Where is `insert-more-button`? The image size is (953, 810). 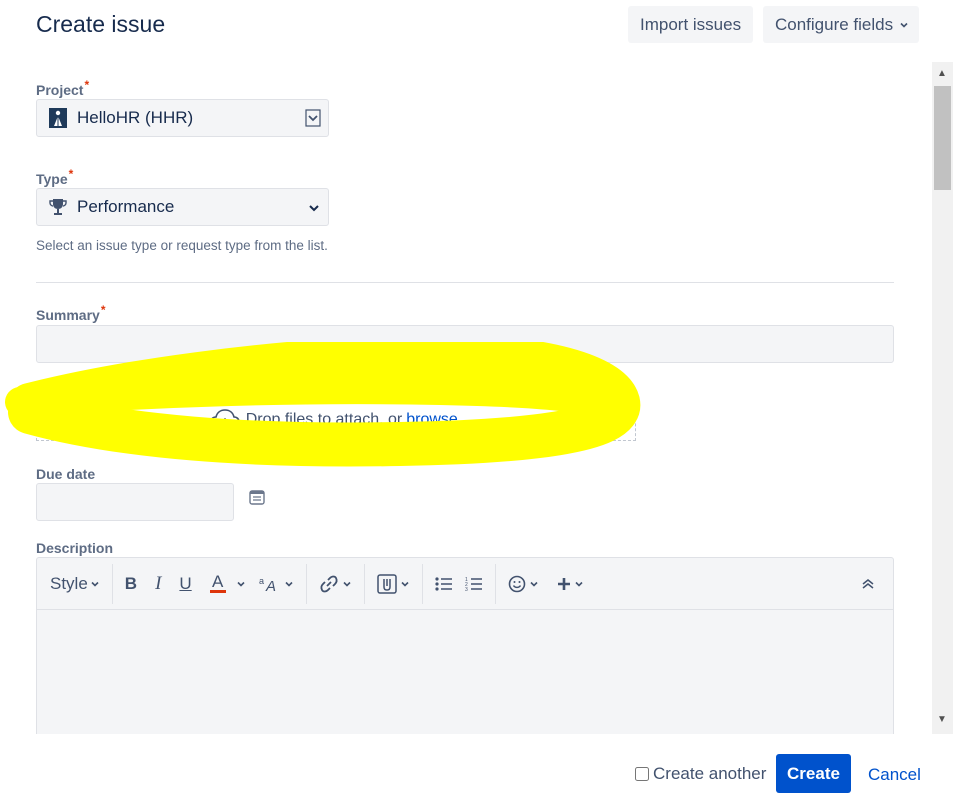
insert-more-button is located at coordinates (567, 584).